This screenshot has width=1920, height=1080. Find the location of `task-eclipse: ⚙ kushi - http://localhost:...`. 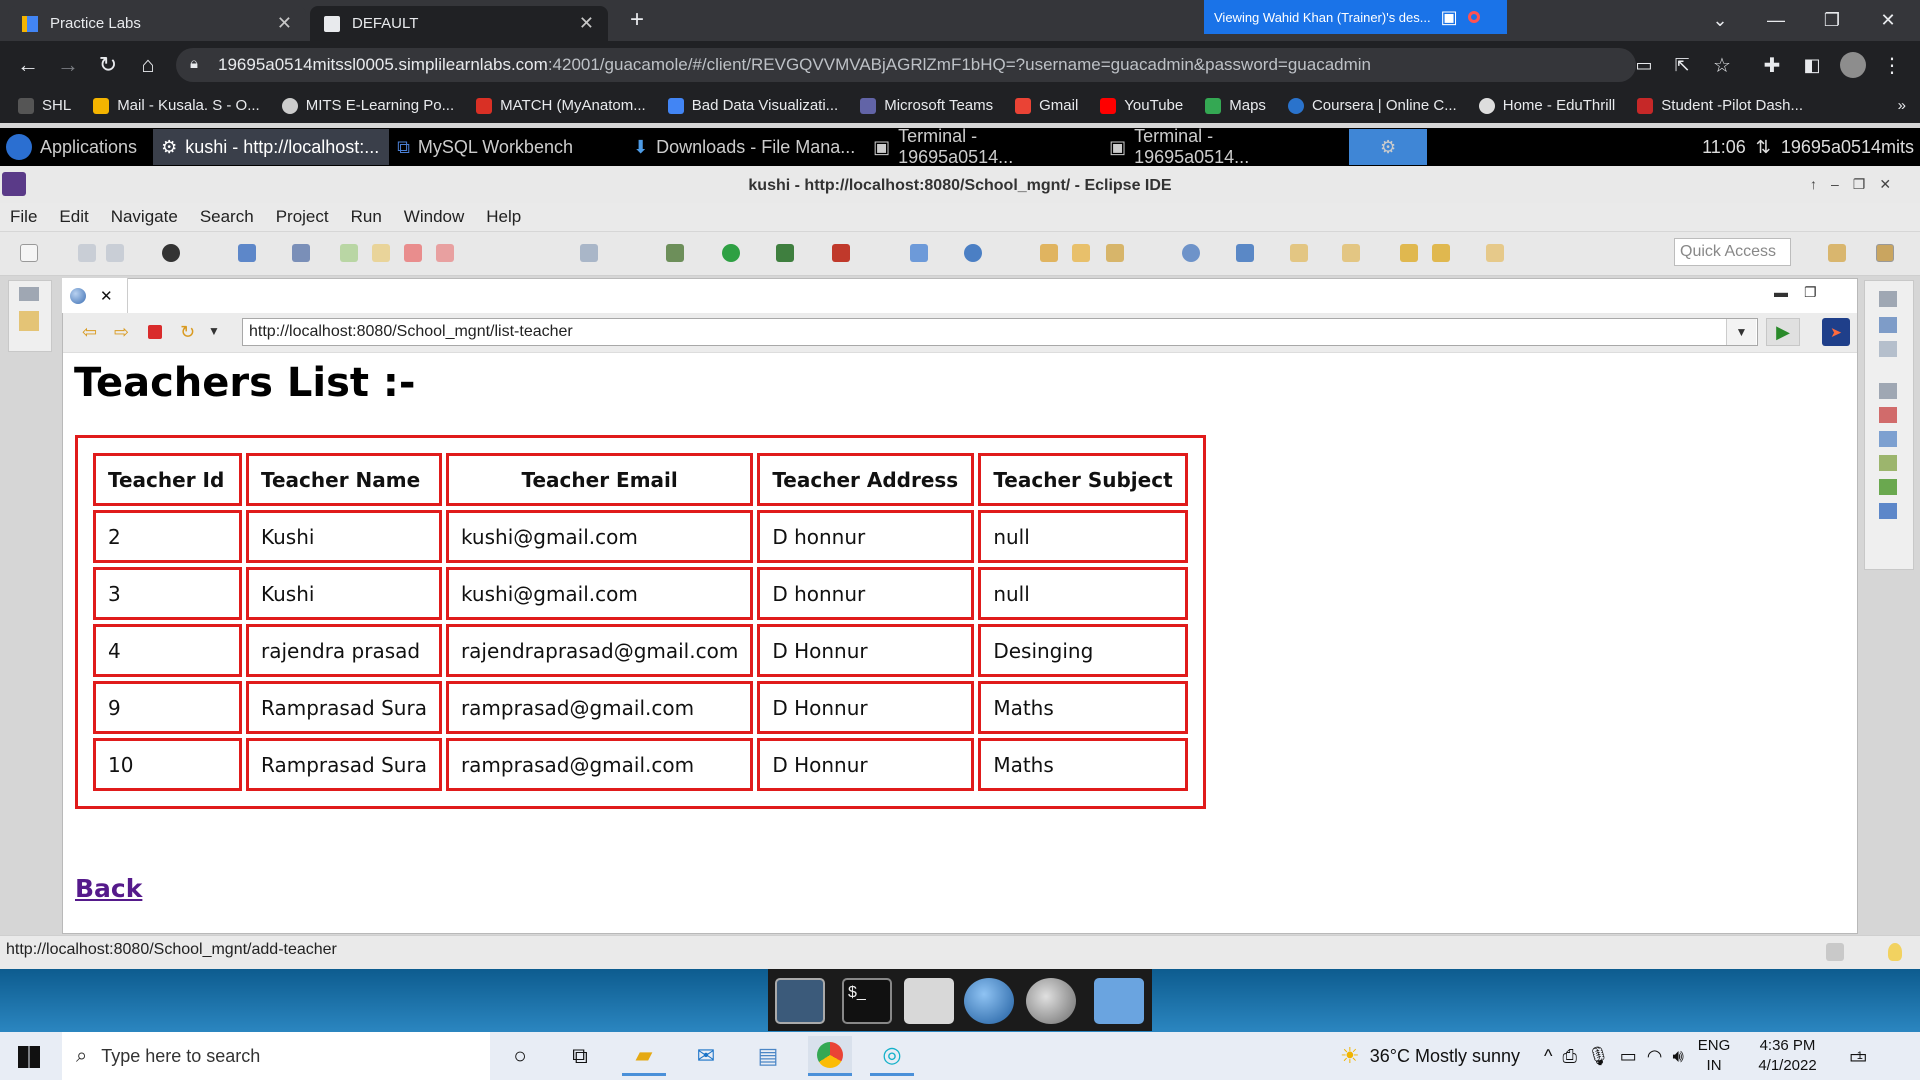

task-eclipse: ⚙ kushi - http://localhost:... is located at coordinates (271, 147).